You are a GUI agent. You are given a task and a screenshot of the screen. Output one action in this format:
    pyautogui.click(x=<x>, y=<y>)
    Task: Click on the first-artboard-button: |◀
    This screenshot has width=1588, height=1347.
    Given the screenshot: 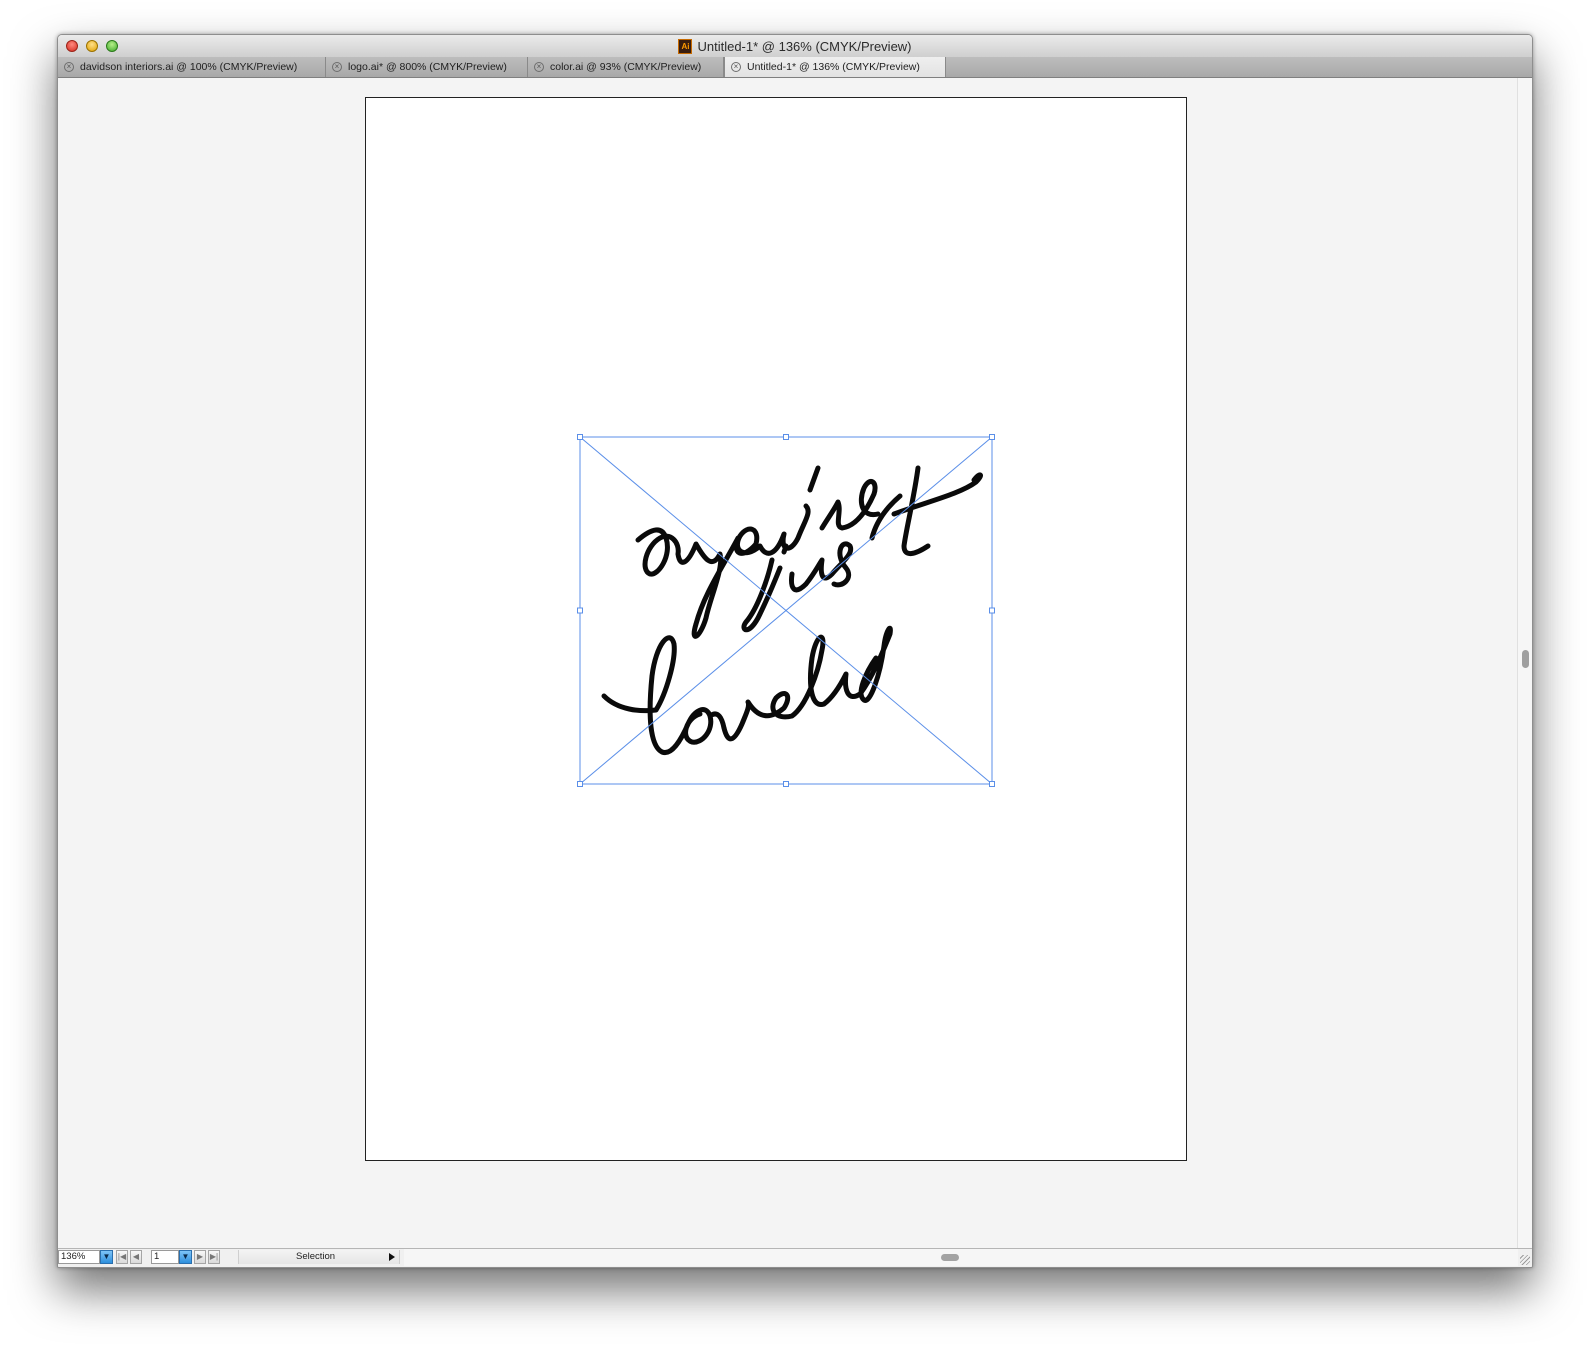 What is the action you would take?
    pyautogui.click(x=122, y=1257)
    